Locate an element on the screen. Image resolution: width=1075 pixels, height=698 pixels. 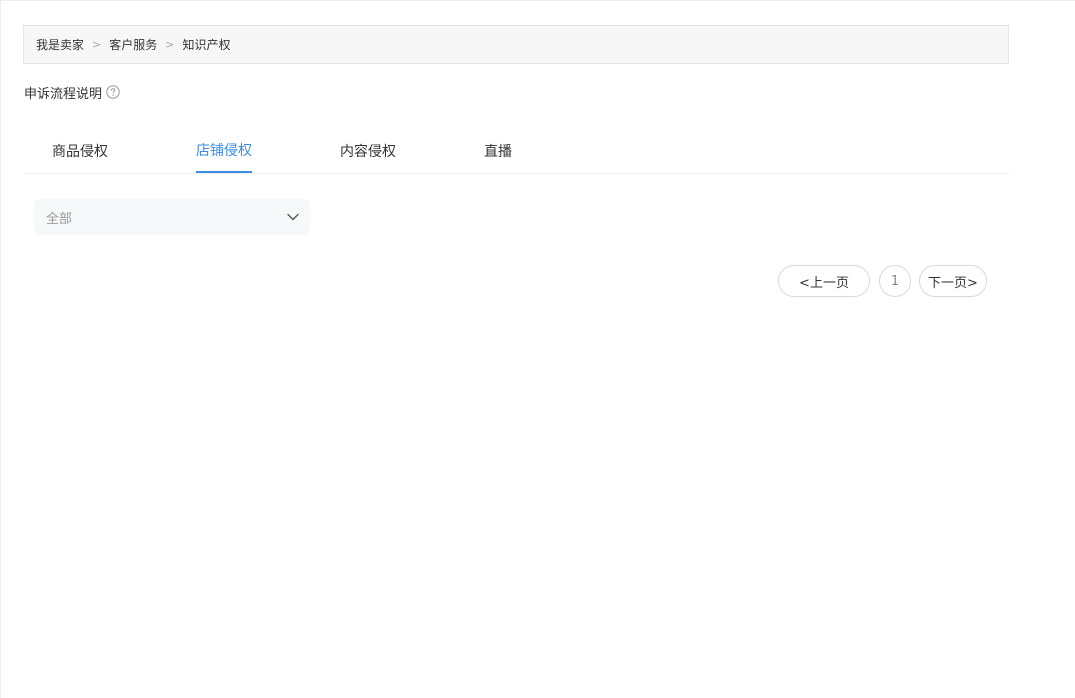
tab-label: 店铺侵权 is located at coordinates (224, 151).